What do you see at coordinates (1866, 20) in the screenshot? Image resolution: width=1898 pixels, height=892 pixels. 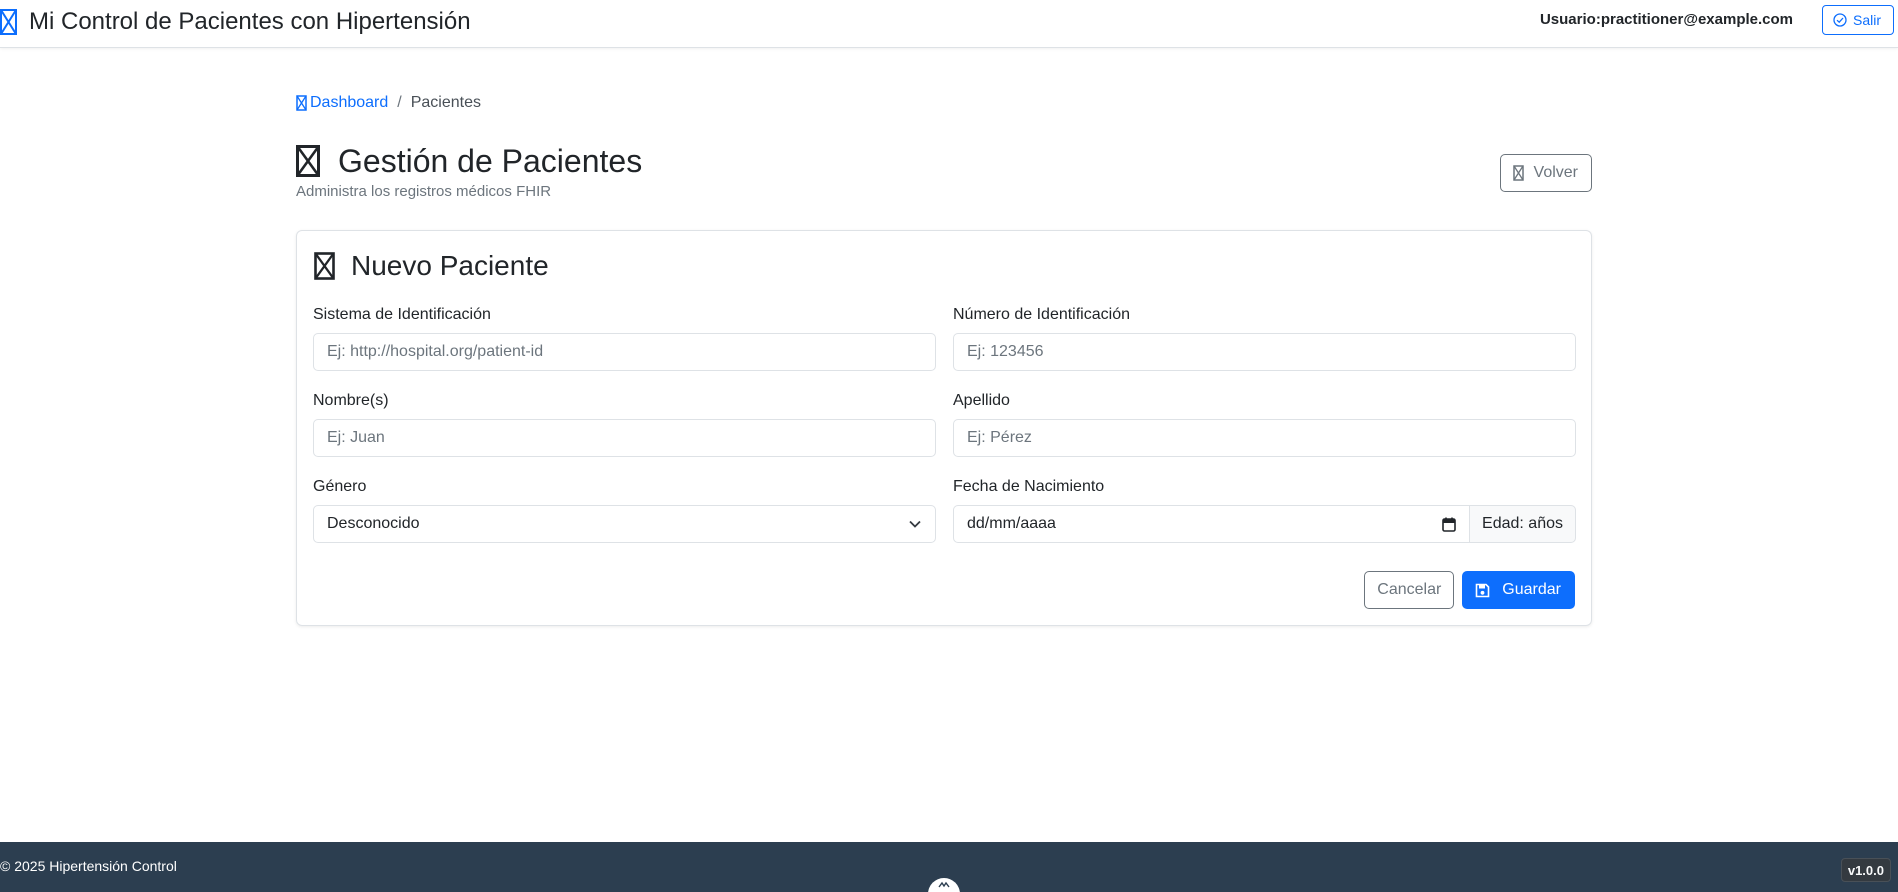 I see `logout-label: Salir` at bounding box center [1866, 20].